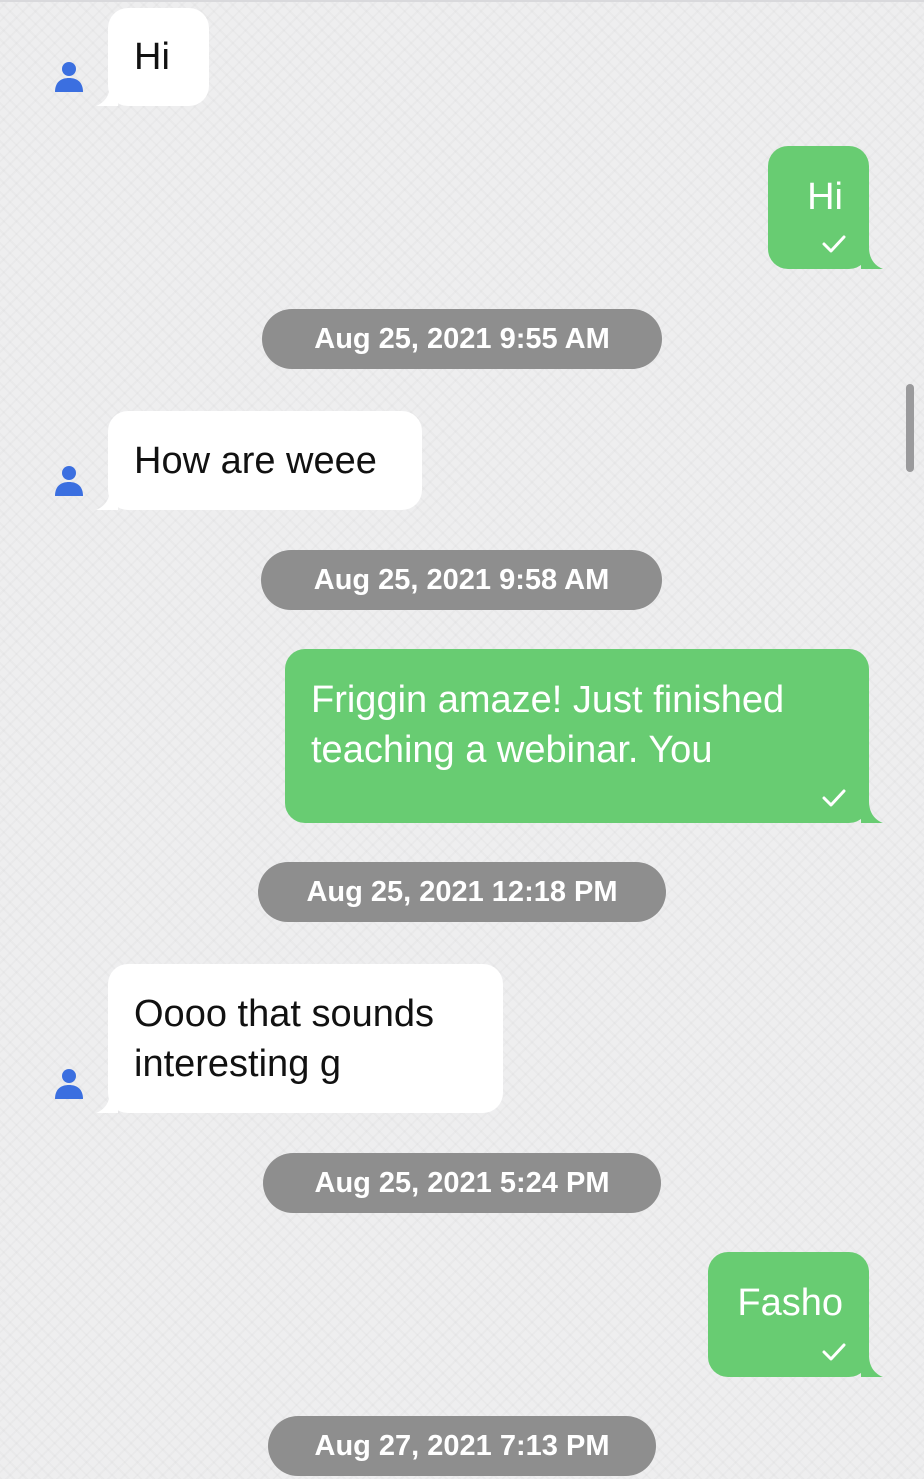  What do you see at coordinates (462, 892) in the screenshot?
I see `timestamp-pill: Aug 25, 2021 12:18 PM` at bounding box center [462, 892].